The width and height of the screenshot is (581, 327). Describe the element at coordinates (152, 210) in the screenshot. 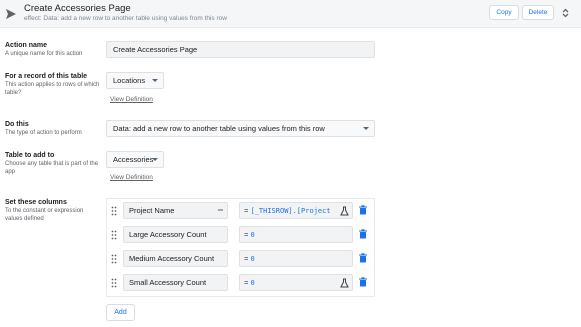

I see `column-name-value: Project Name` at that location.